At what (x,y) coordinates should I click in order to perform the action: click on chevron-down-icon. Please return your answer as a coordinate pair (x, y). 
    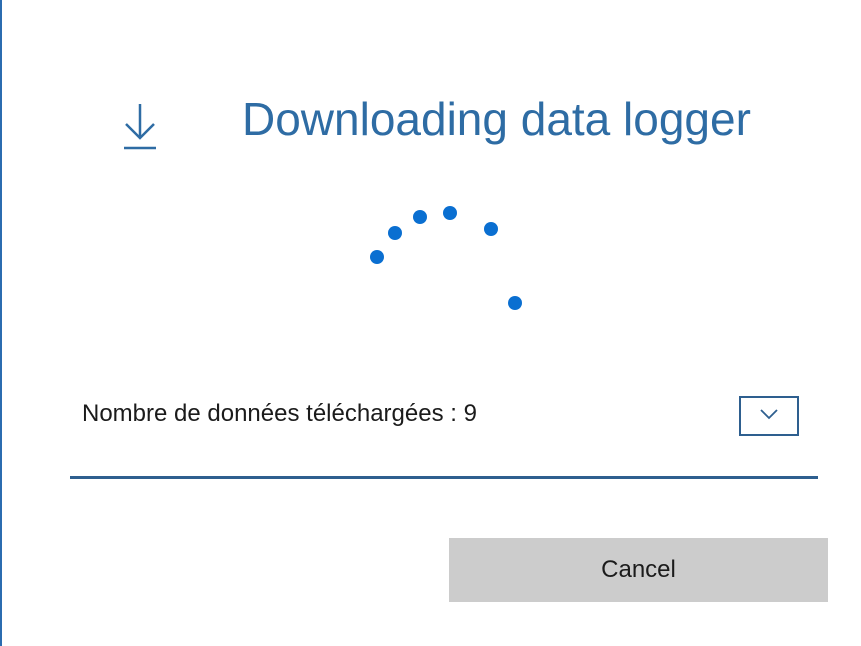
    Looking at the image, I should click on (769, 416).